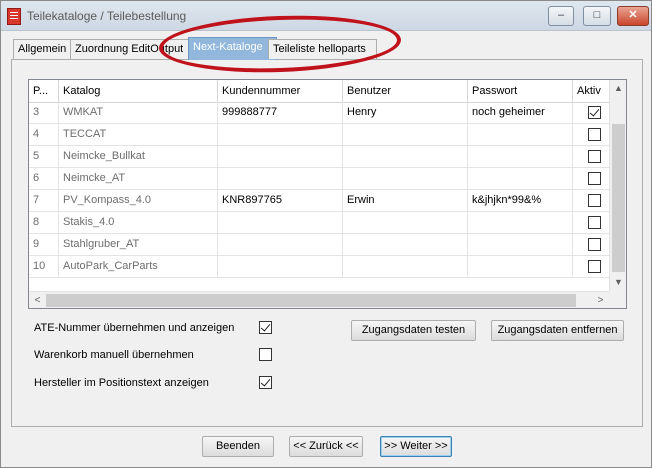 This screenshot has width=652, height=468. What do you see at coordinates (14, 16) in the screenshot?
I see `app-icon` at bounding box center [14, 16].